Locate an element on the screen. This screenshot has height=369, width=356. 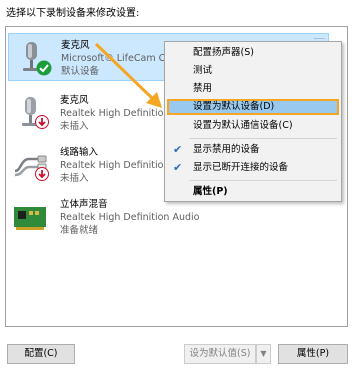
device-driver: Microsoft® LifeCam C is located at coordinates (113, 58).